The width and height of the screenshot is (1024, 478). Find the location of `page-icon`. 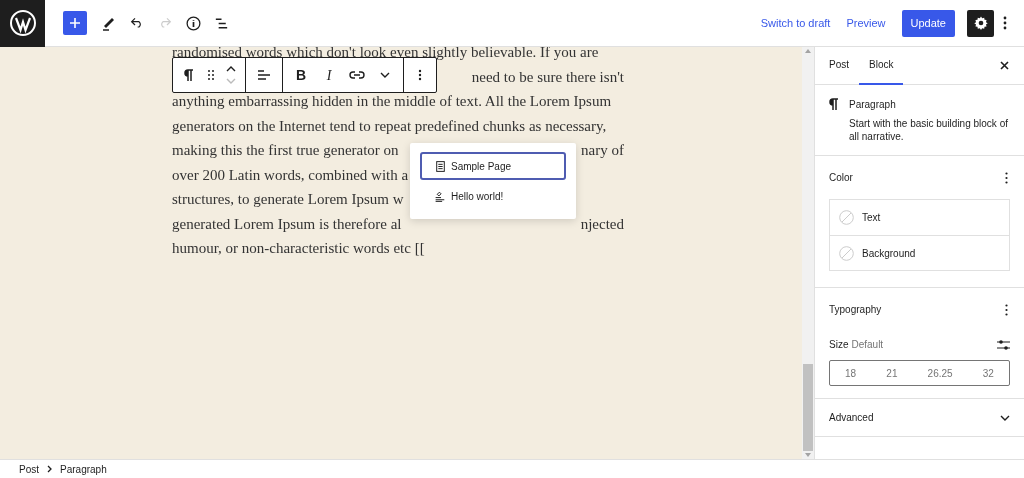

page-icon is located at coordinates (440, 166).